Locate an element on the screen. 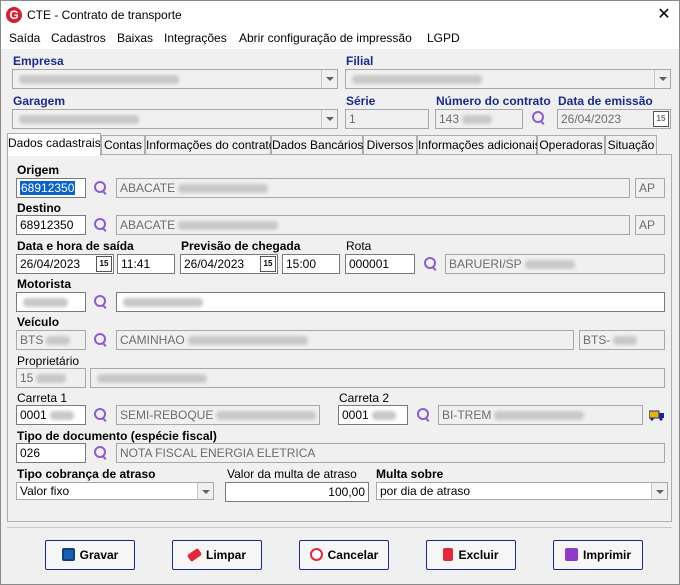 The height and width of the screenshot is (585, 680). cancelar-label: Cancelar is located at coordinates (353, 555).